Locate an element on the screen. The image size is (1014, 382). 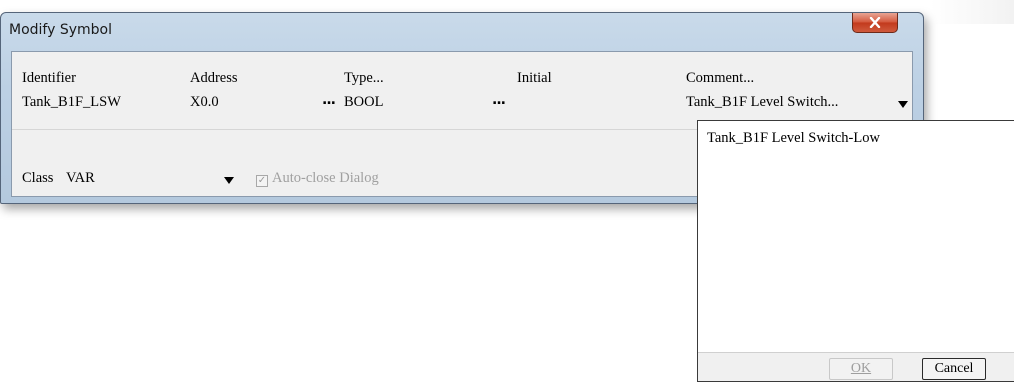
comment-dropdown-arrow-icon is located at coordinates (903, 104).